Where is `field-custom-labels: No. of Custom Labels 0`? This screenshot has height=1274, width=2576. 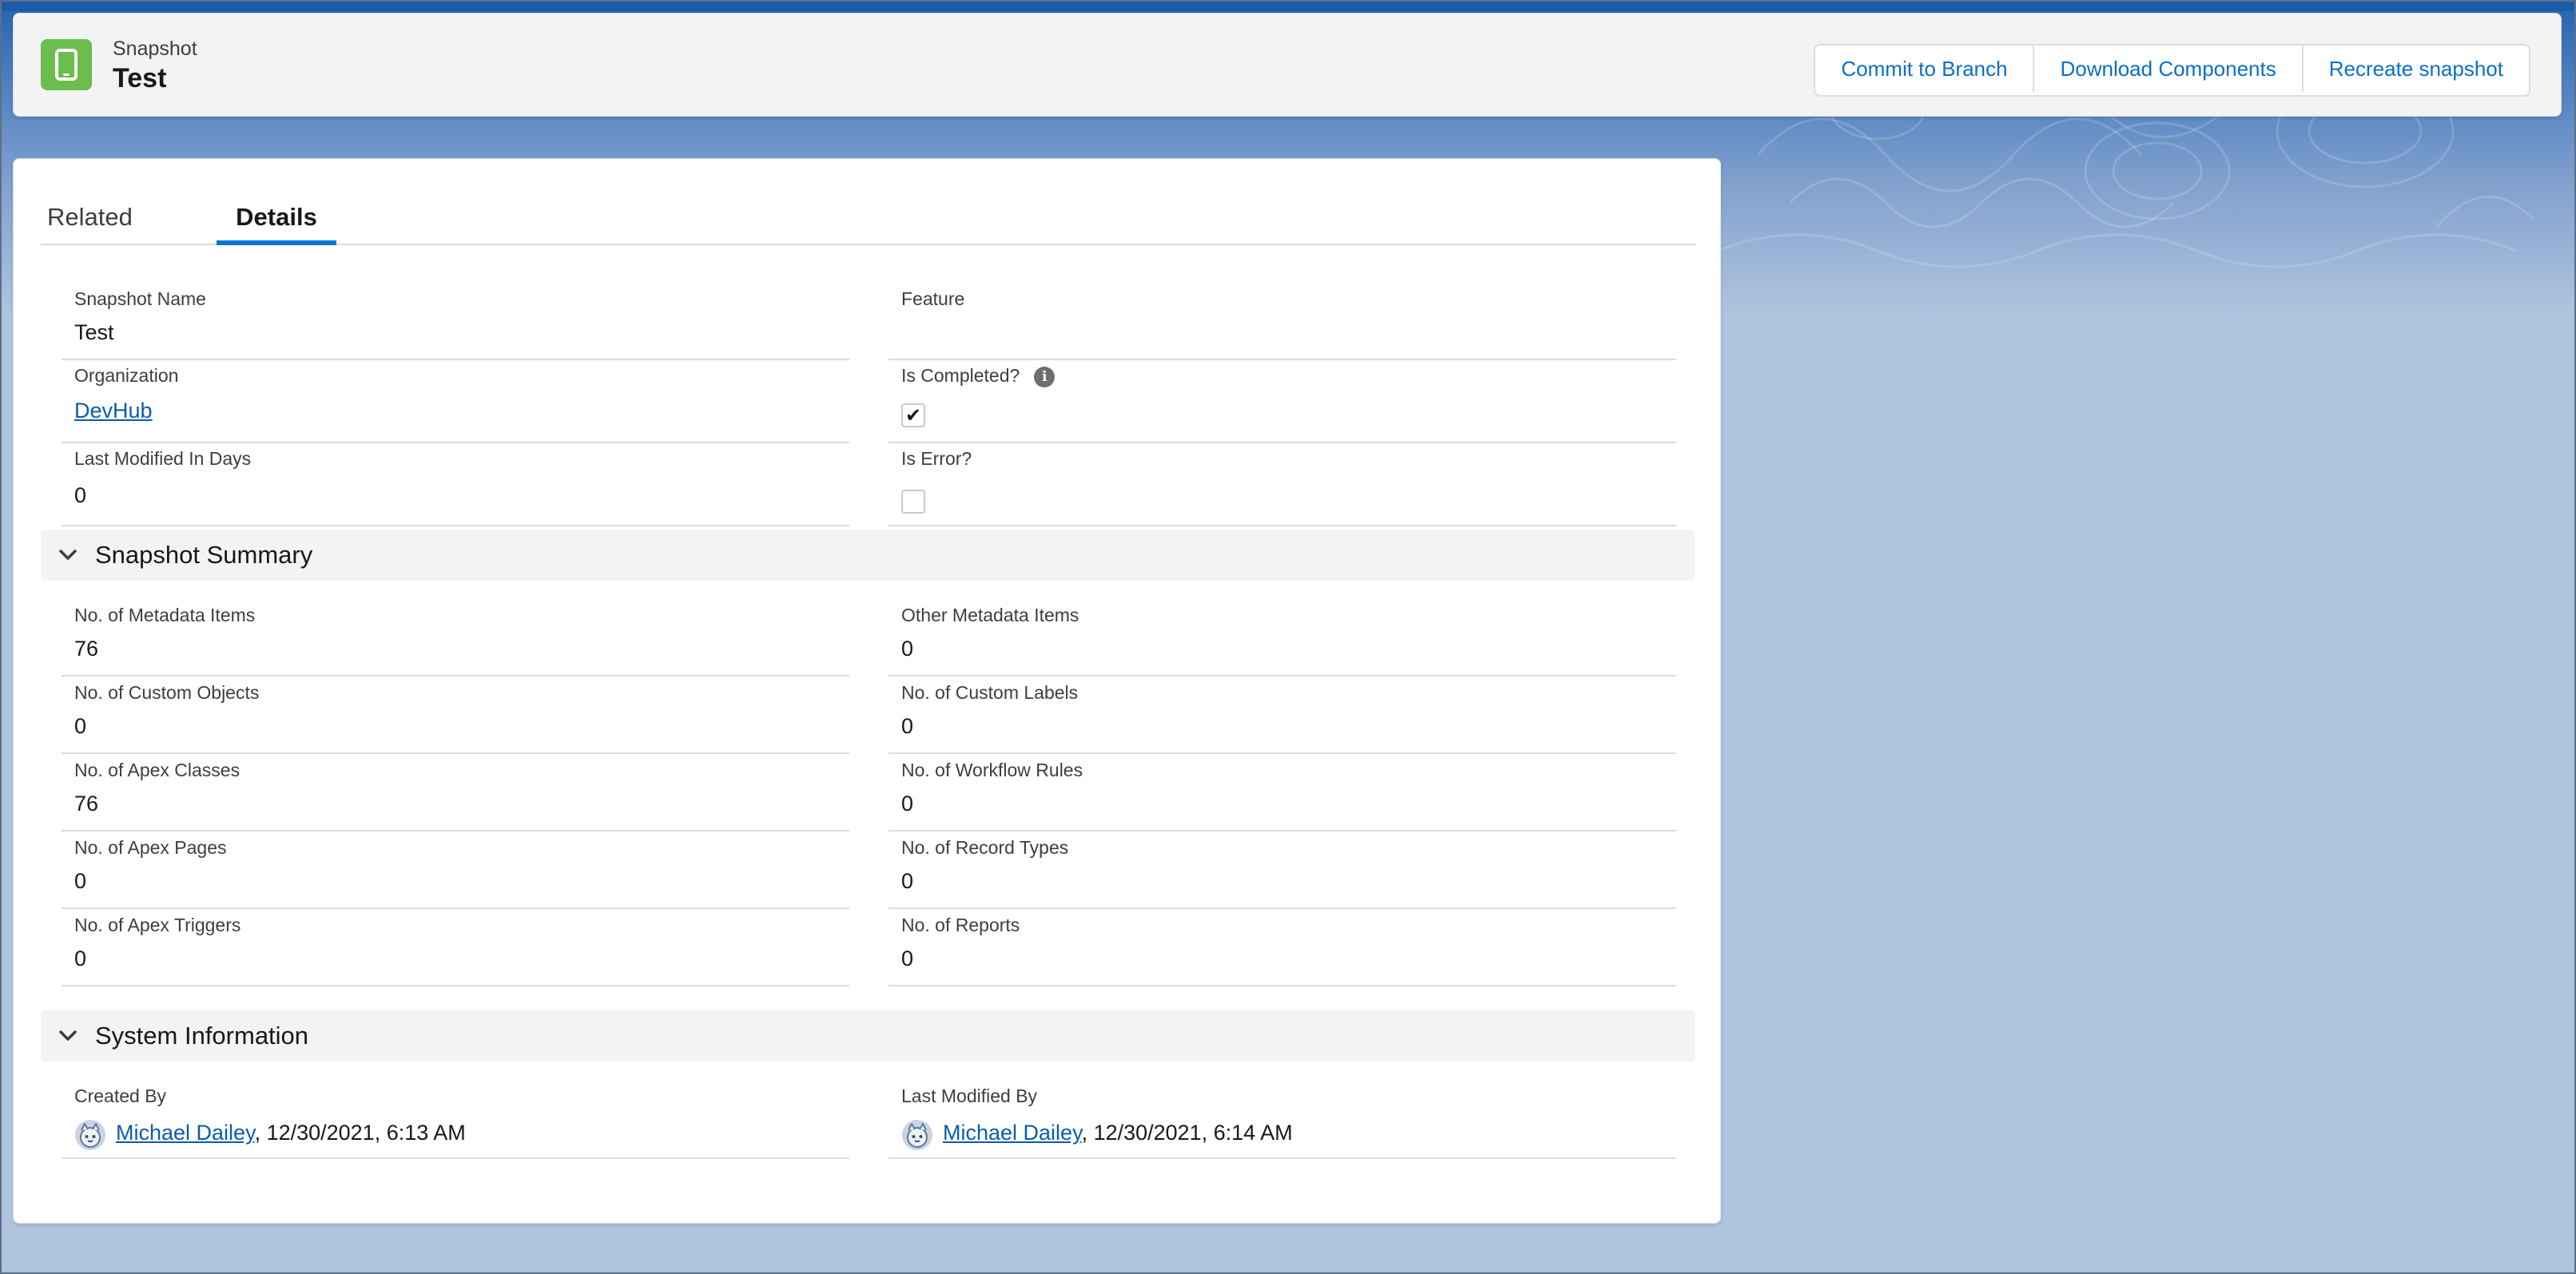 field-custom-labels: No. of Custom Labels 0 is located at coordinates (1282, 718).